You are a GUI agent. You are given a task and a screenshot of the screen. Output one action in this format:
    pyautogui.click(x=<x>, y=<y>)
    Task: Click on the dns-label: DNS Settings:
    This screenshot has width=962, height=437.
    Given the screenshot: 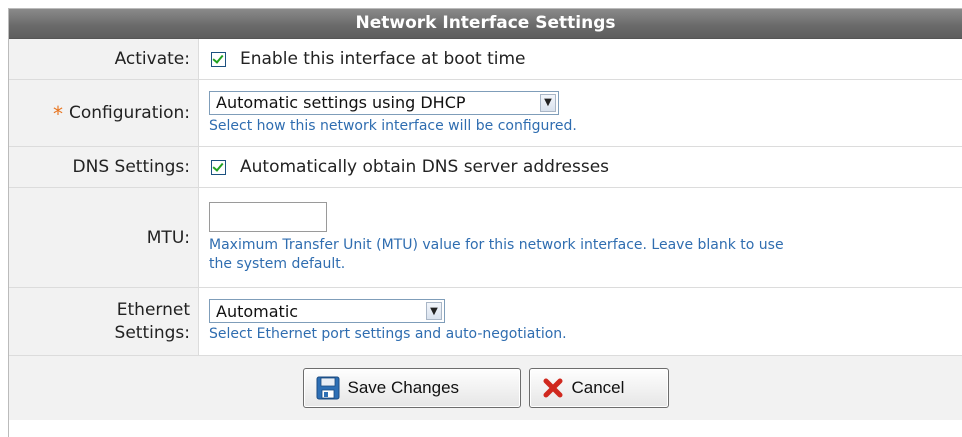 What is the action you would take?
    pyautogui.click(x=104, y=167)
    